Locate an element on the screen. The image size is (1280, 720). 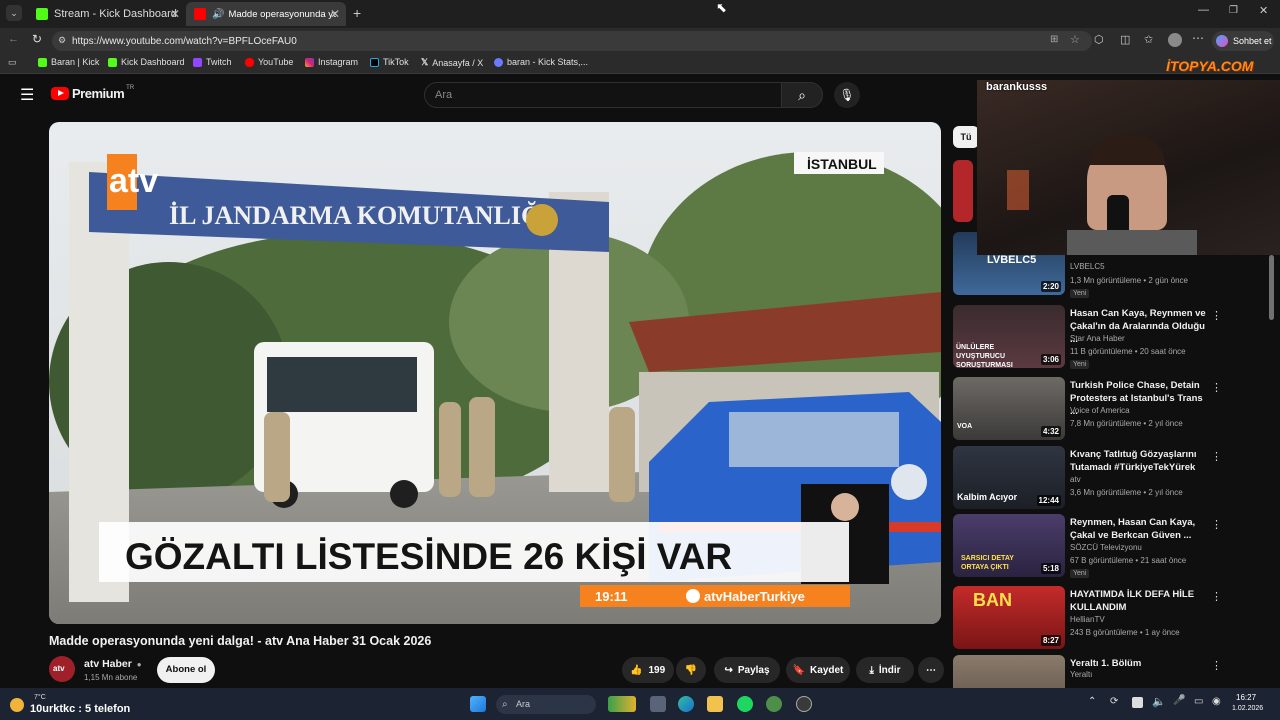
maximize-icon: ❐ is located at coordinates (1233, 10).